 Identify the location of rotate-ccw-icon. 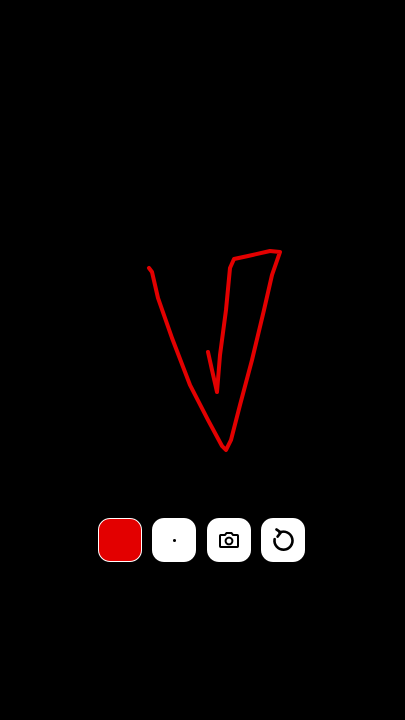
(283, 539).